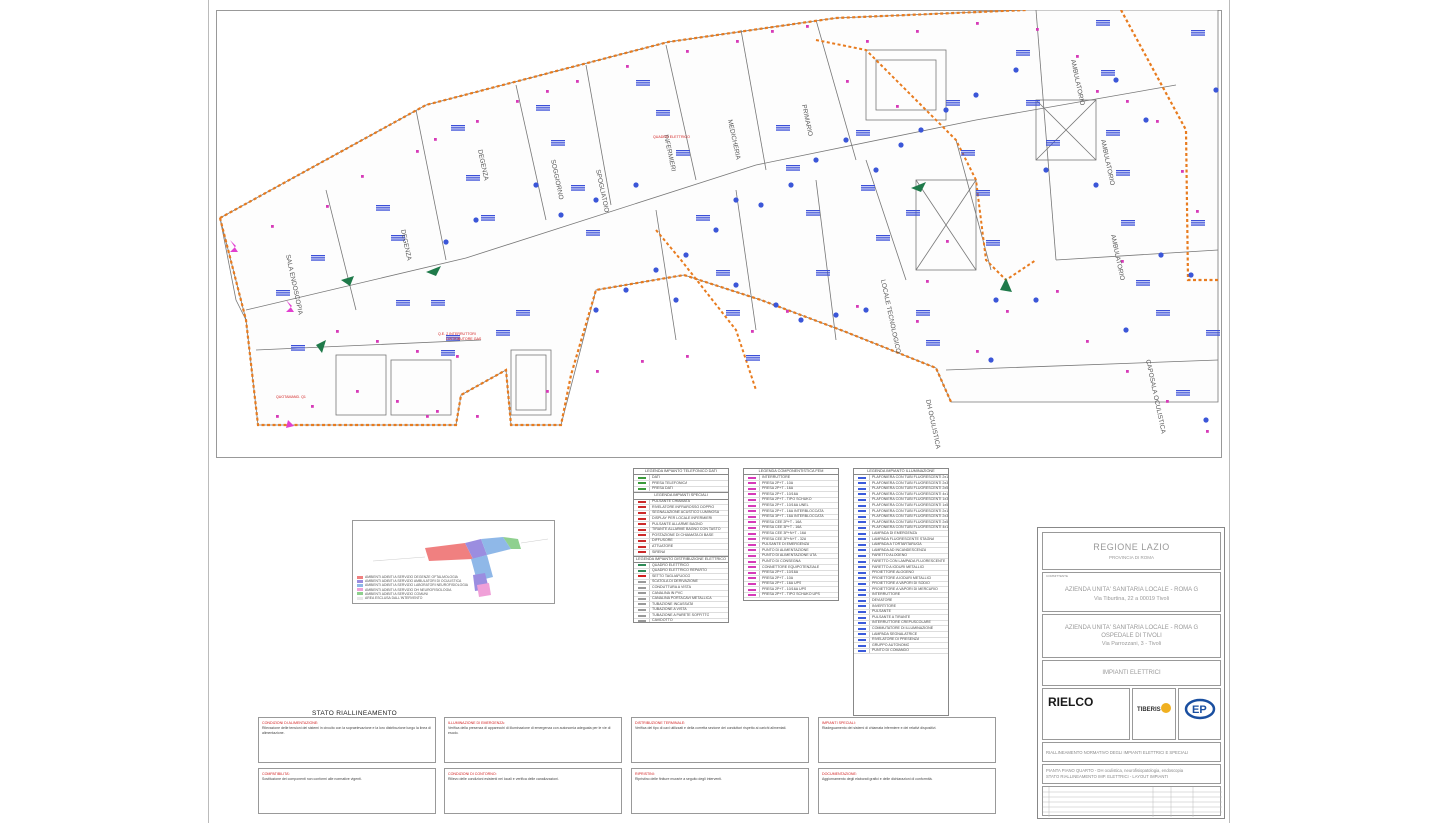  What do you see at coordinates (464, 339) in the screenshot?
I see `red-annotation-label: DISTRIBUTORE GAS` at bounding box center [464, 339].